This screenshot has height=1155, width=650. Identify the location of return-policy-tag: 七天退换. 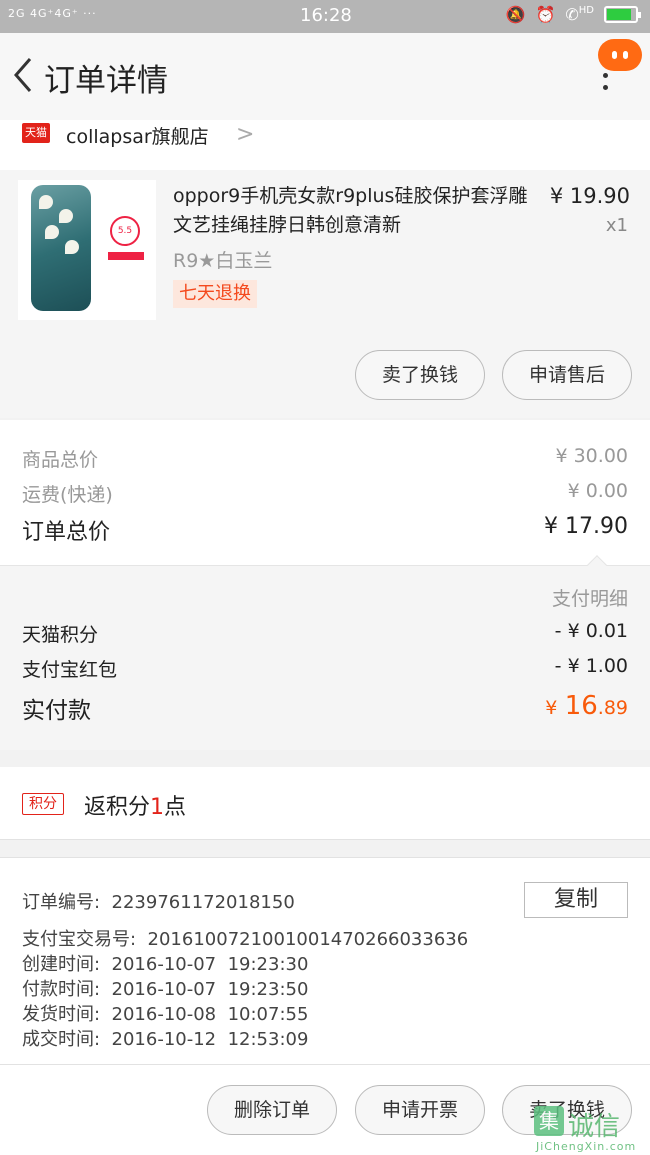
(215, 294).